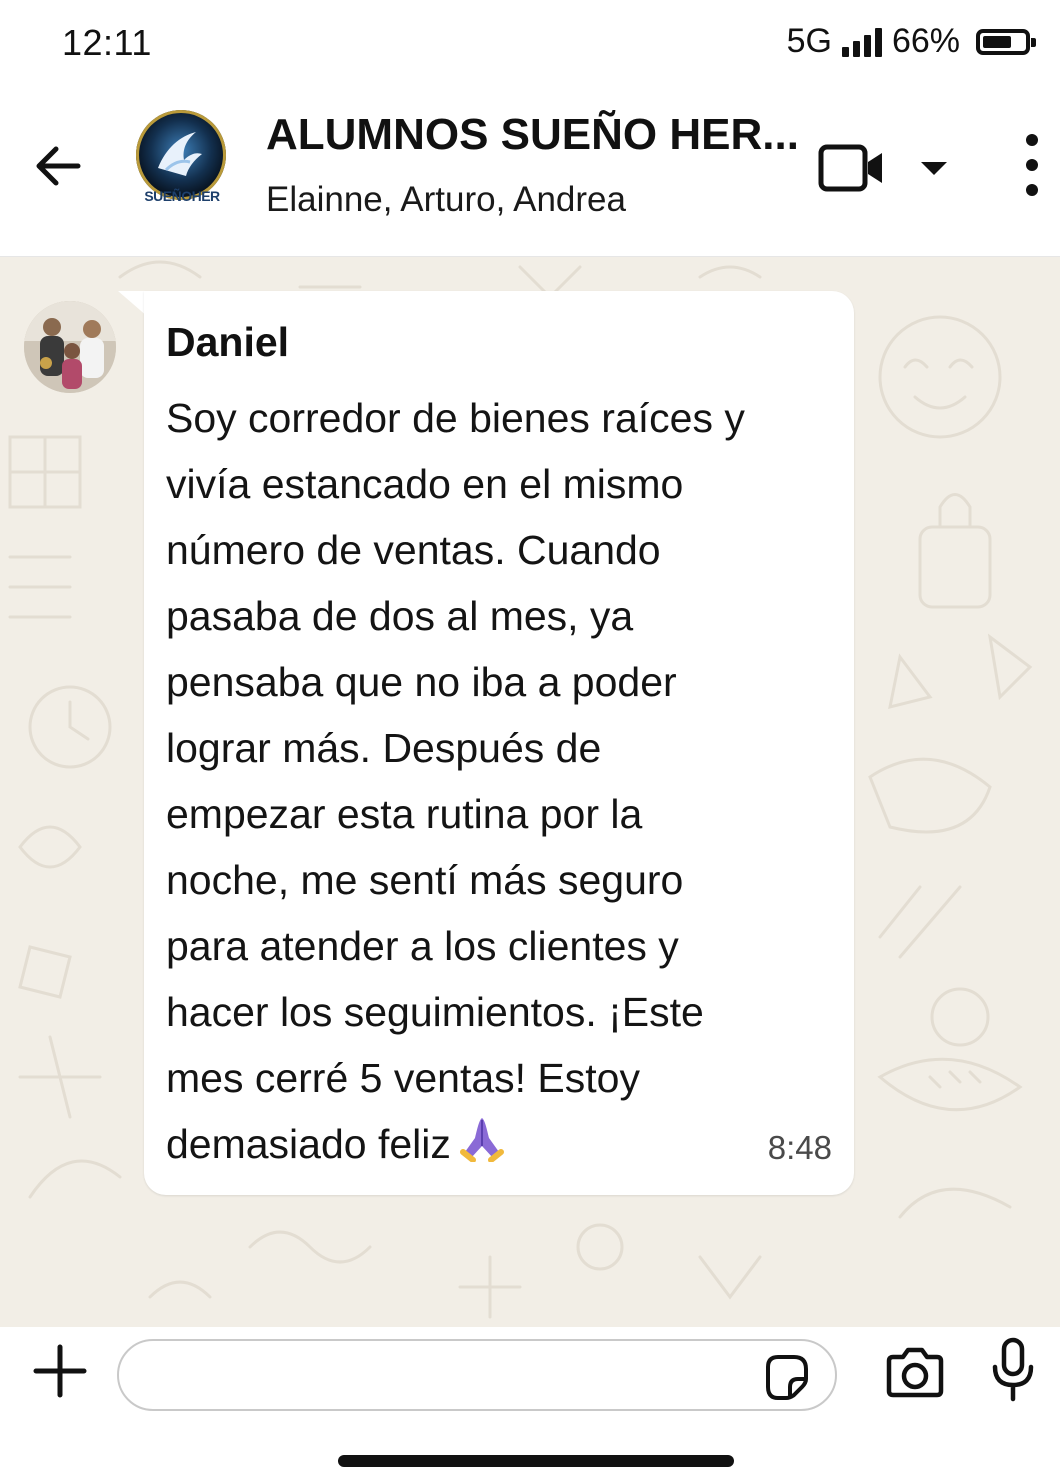  I want to click on sender-avatar, so click(70, 347).